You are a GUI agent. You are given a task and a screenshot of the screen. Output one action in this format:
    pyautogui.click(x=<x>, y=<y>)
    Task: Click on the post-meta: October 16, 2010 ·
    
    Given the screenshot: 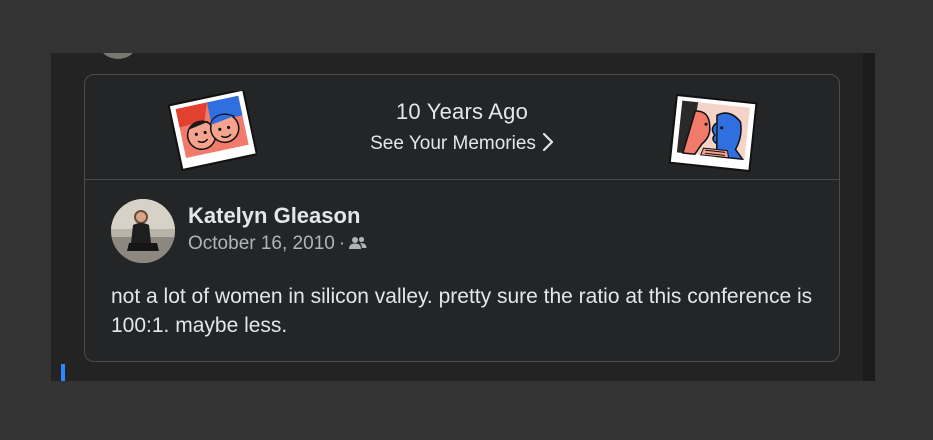 What is the action you would take?
    pyautogui.click(x=277, y=244)
    